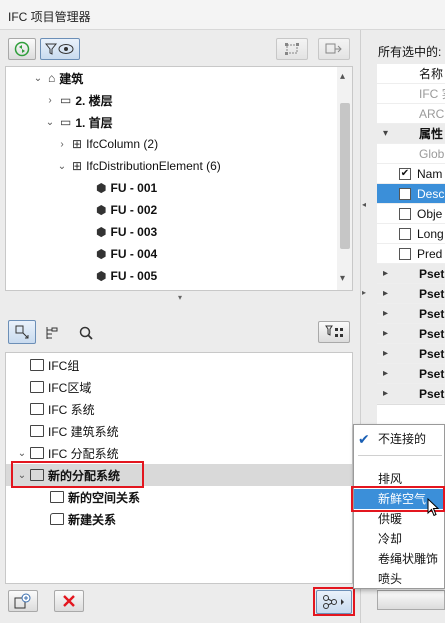 This screenshot has width=445, height=623. Describe the element at coordinates (411, 114) in the screenshot. I see `property-row: ARCH` at that location.